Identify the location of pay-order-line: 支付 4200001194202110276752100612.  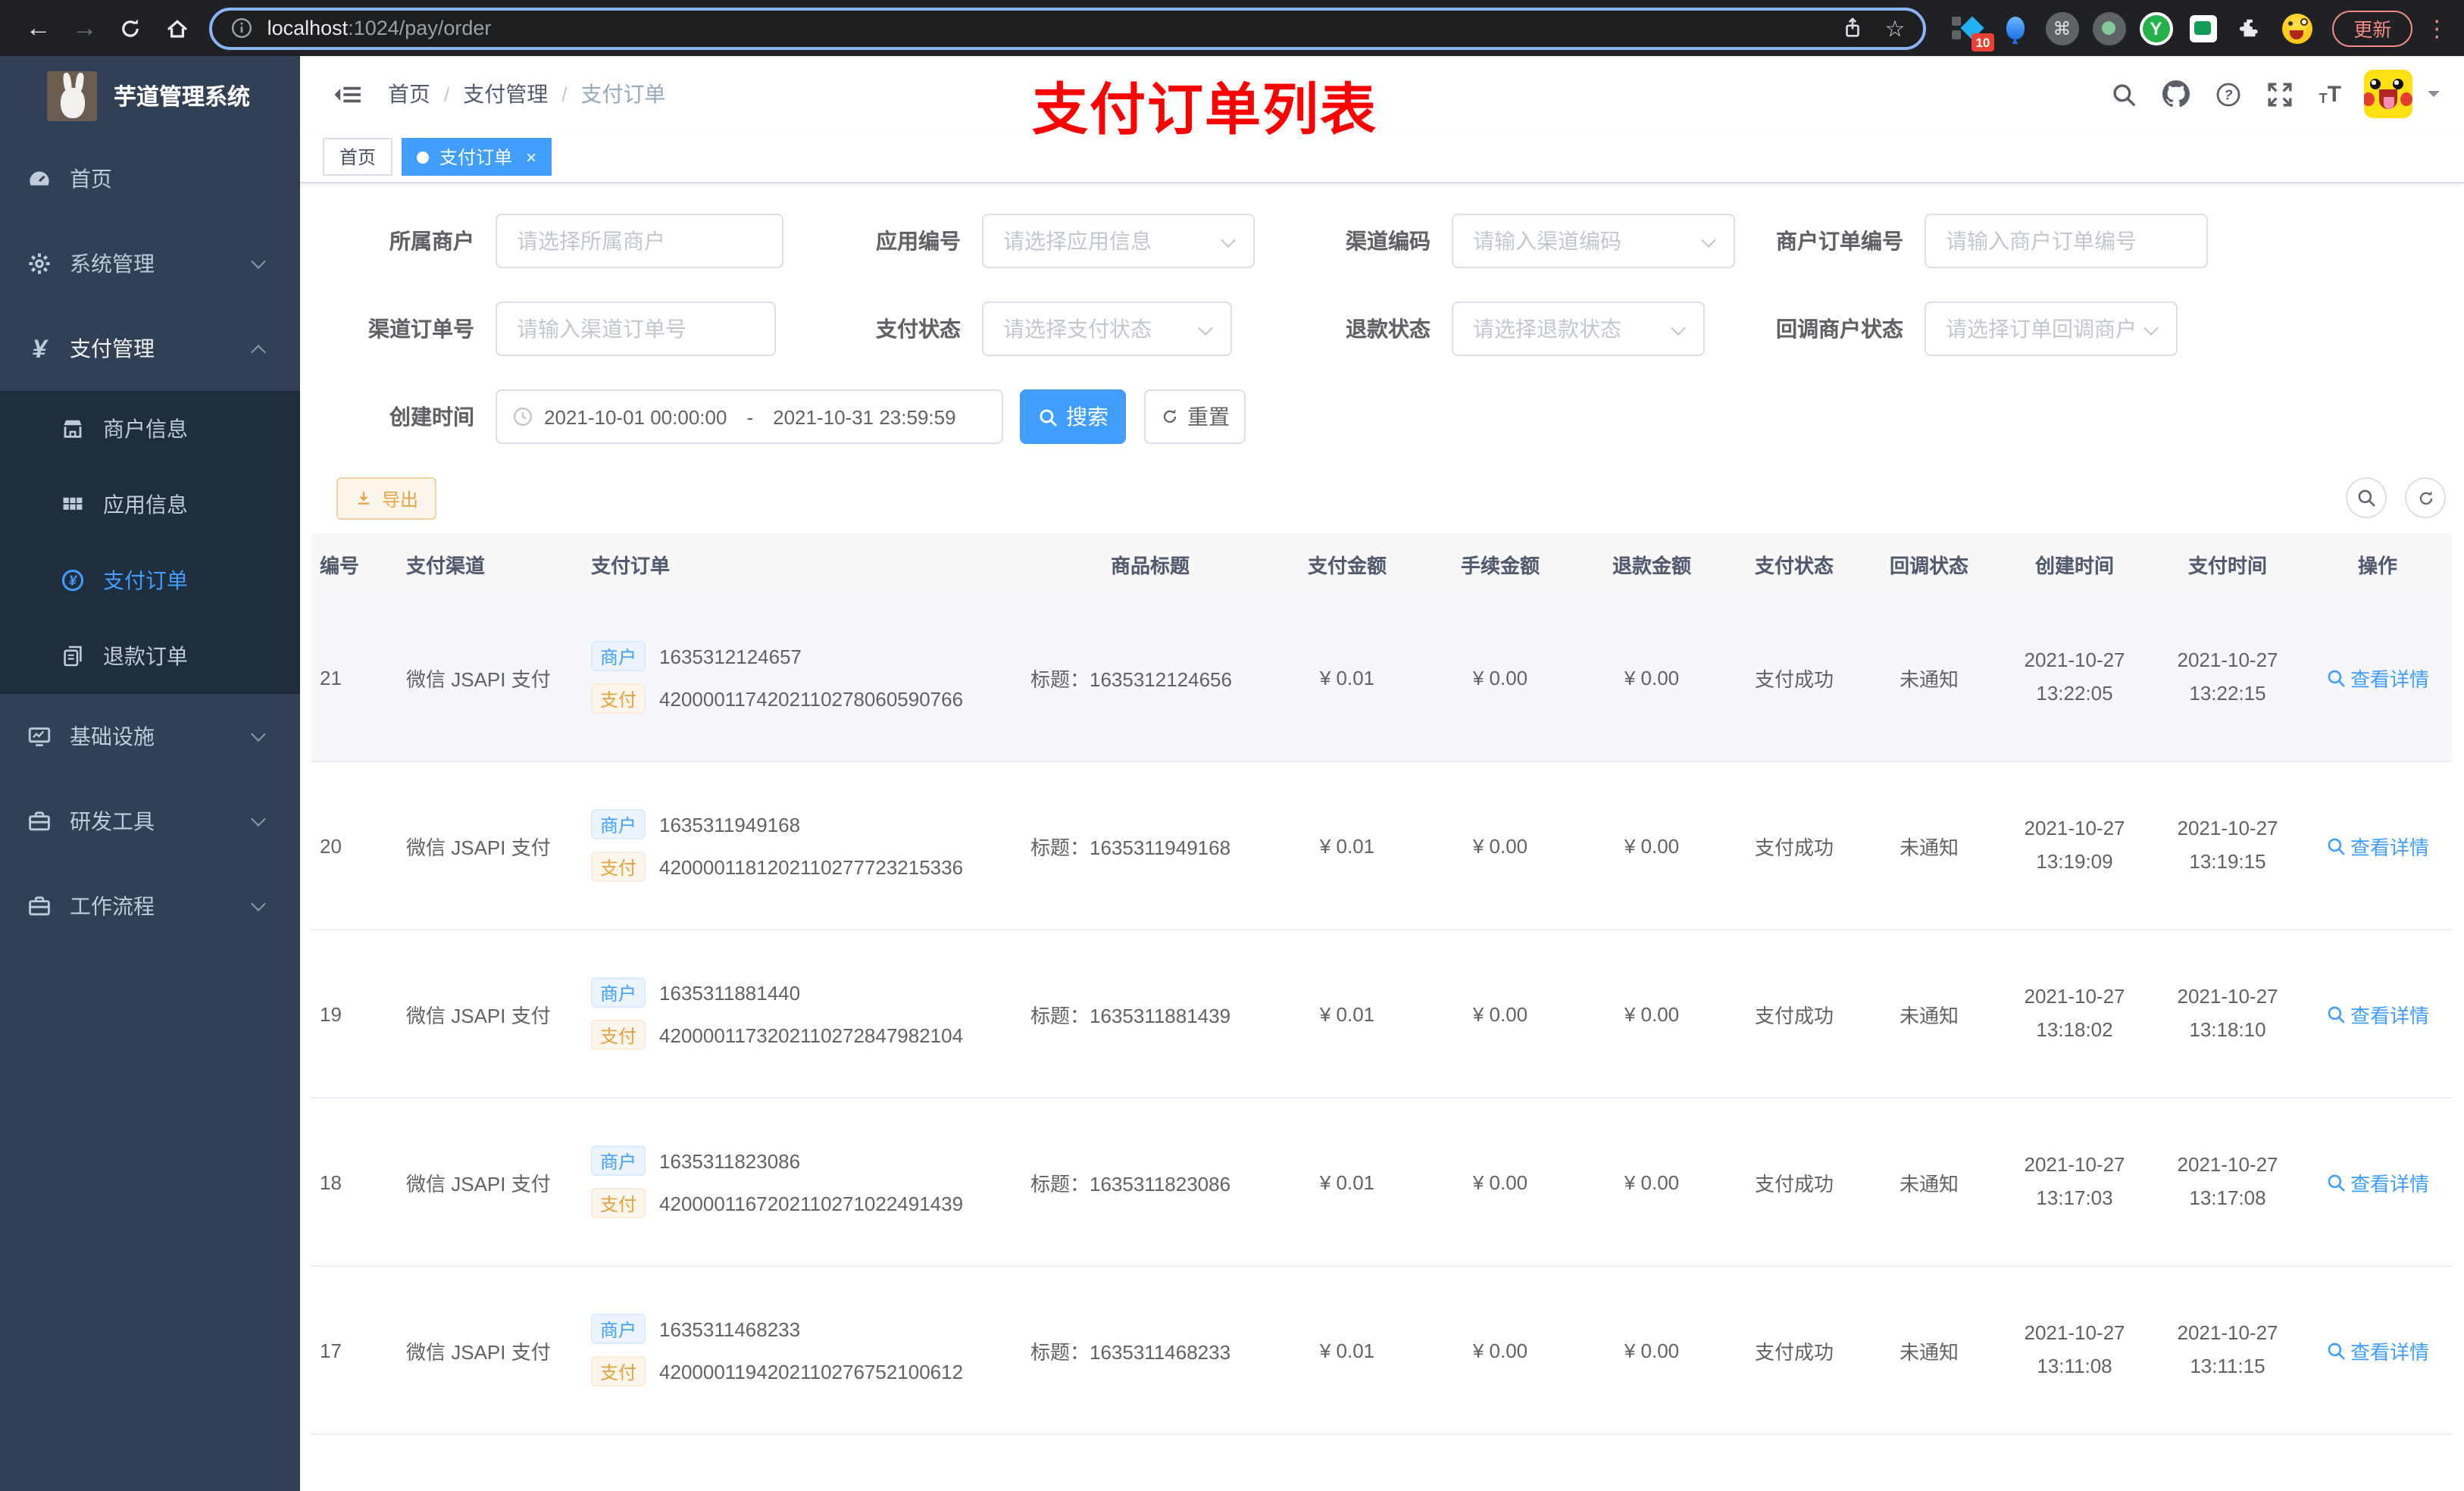
(804, 1371).